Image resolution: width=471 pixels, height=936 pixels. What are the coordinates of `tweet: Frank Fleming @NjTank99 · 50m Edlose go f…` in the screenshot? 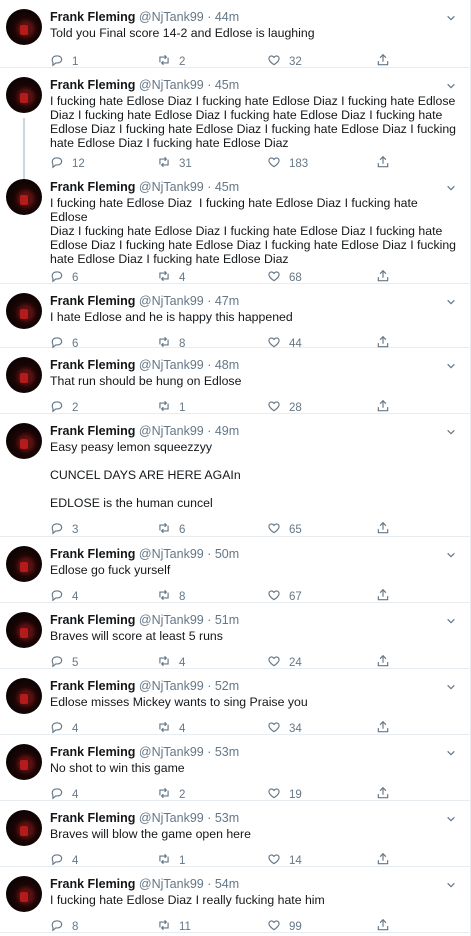 It's located at (235, 570).